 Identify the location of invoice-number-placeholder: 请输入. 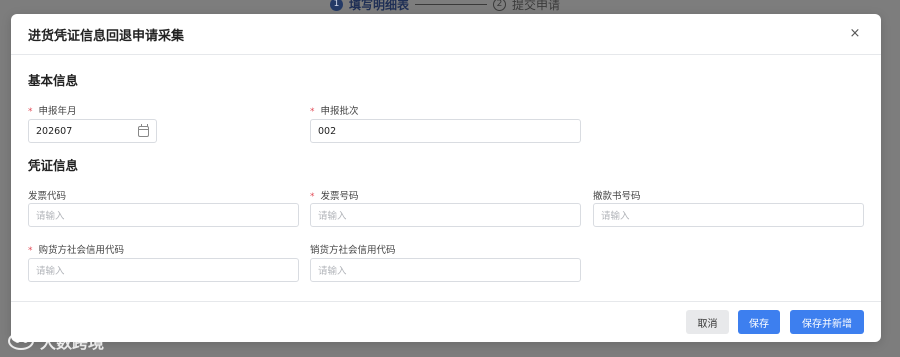
(332, 216).